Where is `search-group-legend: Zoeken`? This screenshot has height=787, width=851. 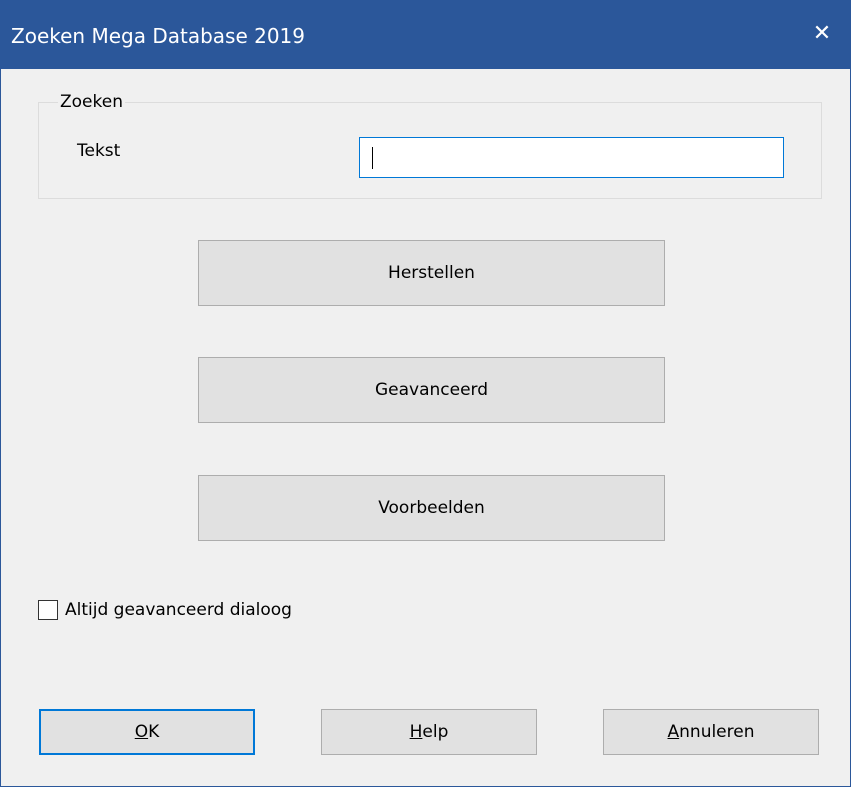
search-group-legend: Zoeken is located at coordinates (91, 102).